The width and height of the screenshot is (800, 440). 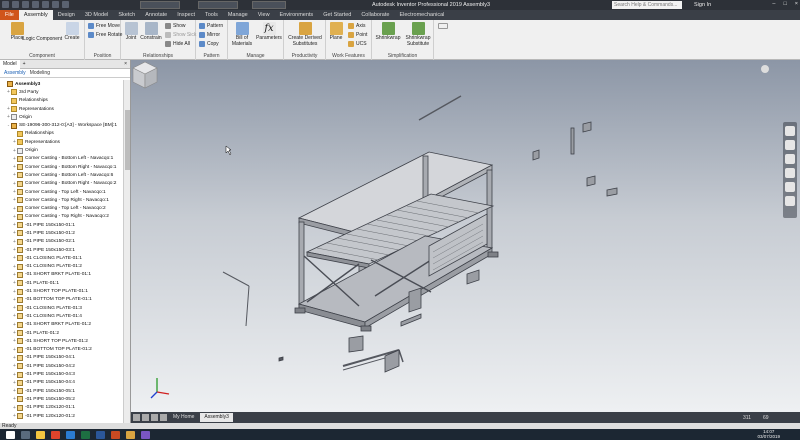 What do you see at coordinates (125, 64) in the screenshot?
I see `close-panel-icon: ×` at bounding box center [125, 64].